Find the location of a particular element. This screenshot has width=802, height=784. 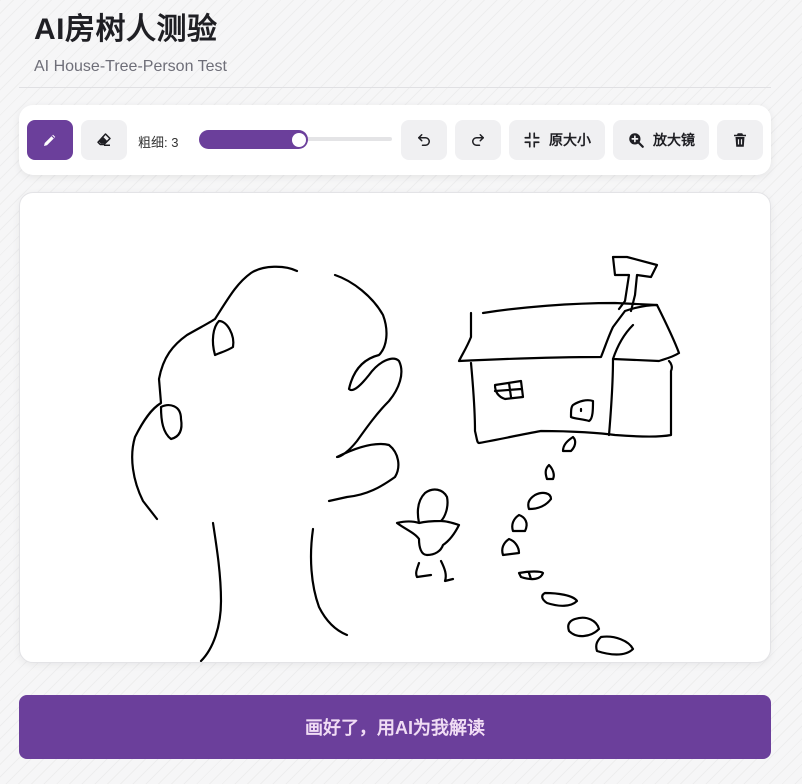

eraser-tool-button is located at coordinates (104, 140).